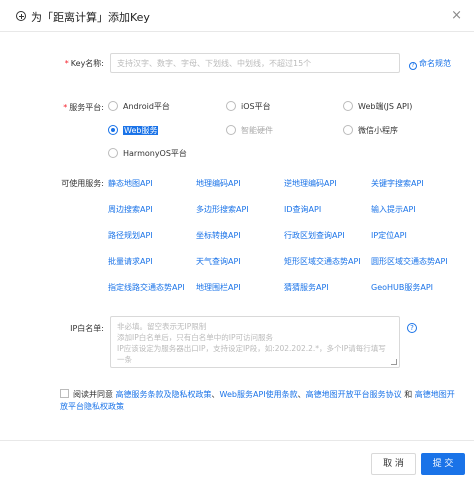 The height and width of the screenshot is (480, 474). Describe the element at coordinates (87, 328) in the screenshot. I see `ip-whitelist-label: IP白名单:` at that location.